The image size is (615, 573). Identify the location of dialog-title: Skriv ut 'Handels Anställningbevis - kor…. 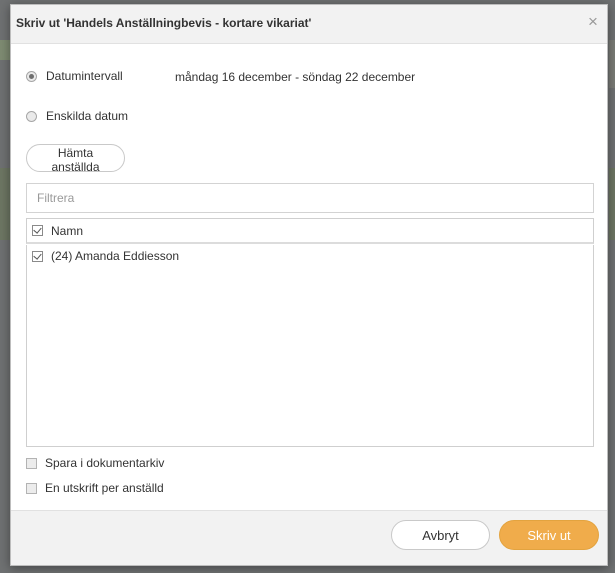
(164, 23).